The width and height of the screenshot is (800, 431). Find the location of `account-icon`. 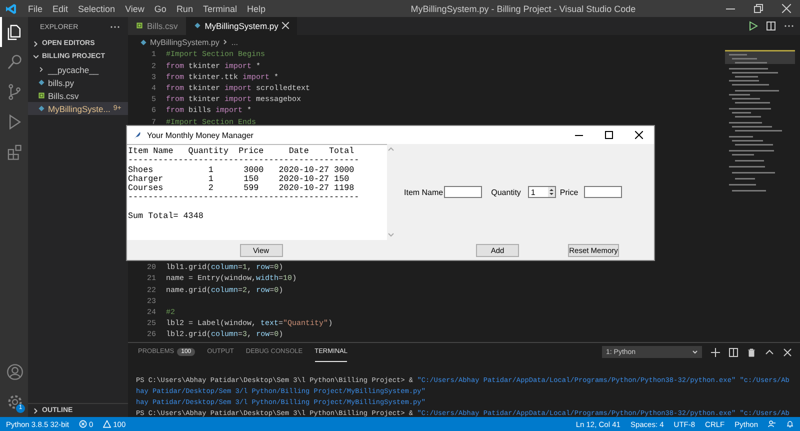

account-icon is located at coordinates (15, 372).